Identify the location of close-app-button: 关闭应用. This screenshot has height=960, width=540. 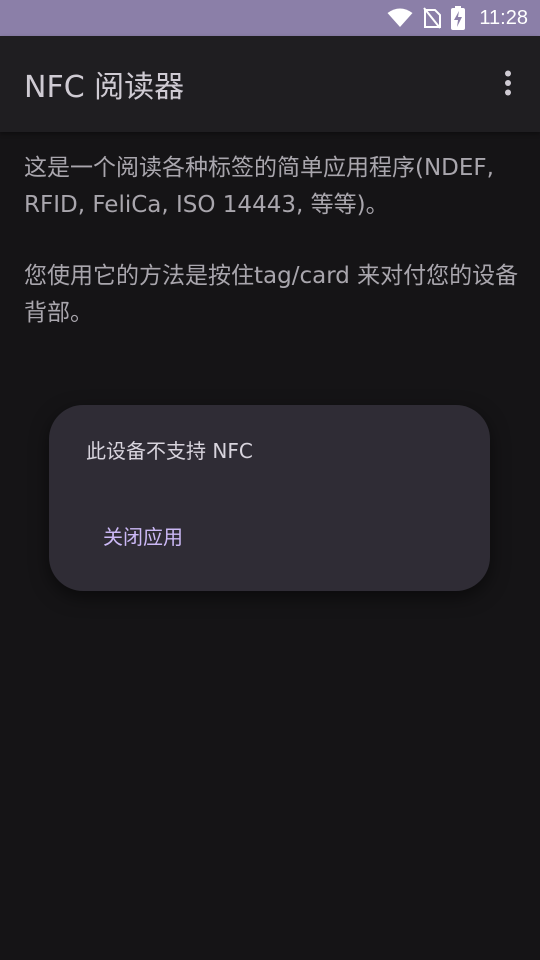
(143, 535).